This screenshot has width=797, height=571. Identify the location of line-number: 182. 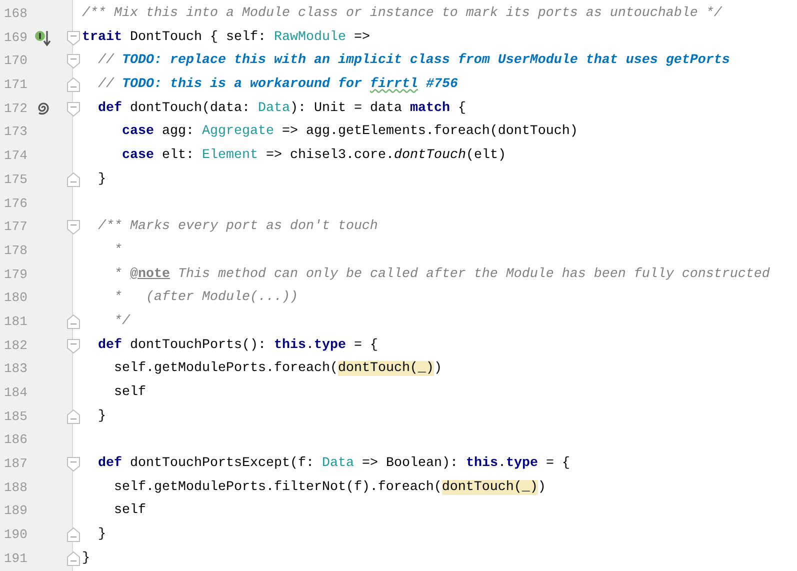
(16, 345).